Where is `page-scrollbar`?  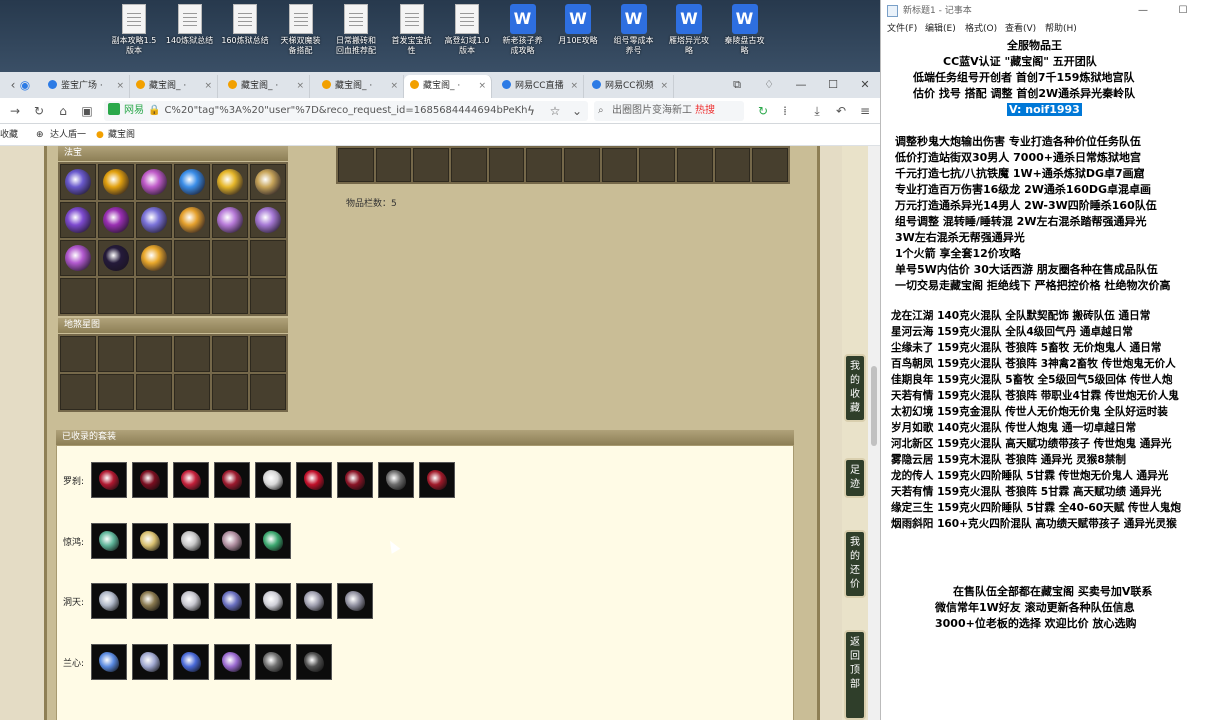
page-scrollbar is located at coordinates (874, 433).